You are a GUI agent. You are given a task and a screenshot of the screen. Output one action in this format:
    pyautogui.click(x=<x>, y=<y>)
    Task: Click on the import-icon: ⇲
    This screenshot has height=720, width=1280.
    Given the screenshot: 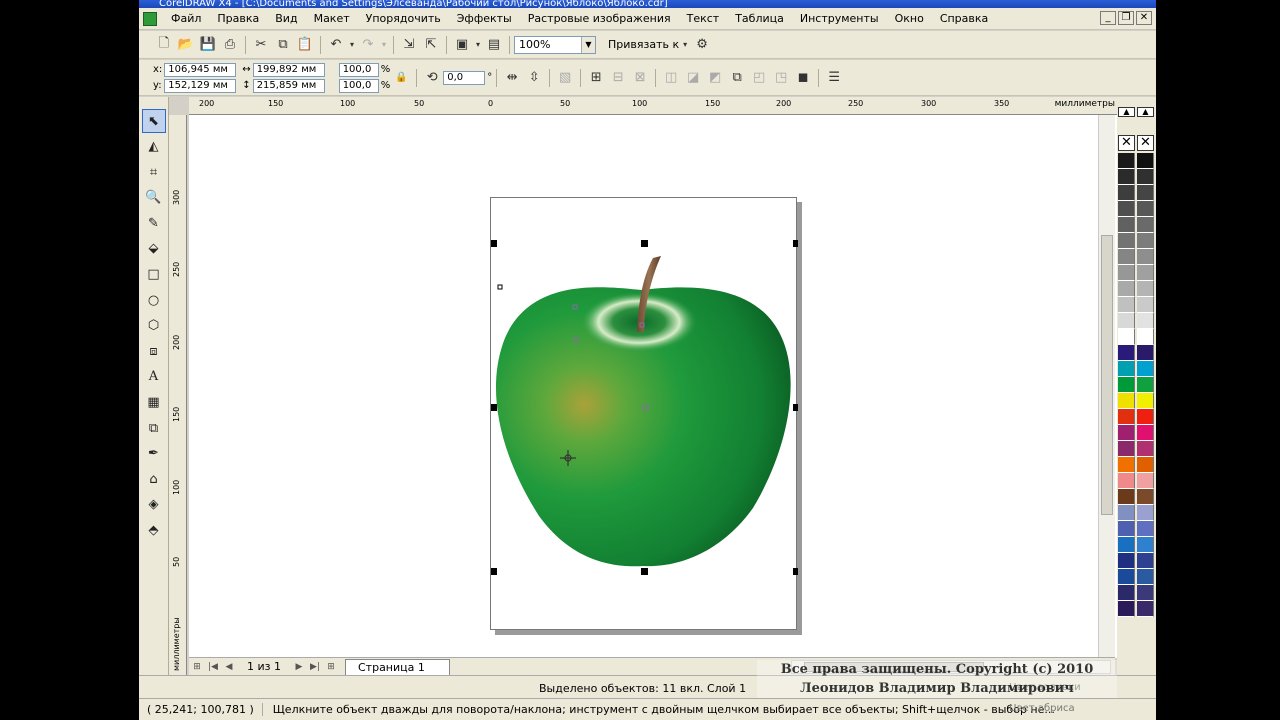 What is the action you would take?
    pyautogui.click(x=409, y=45)
    